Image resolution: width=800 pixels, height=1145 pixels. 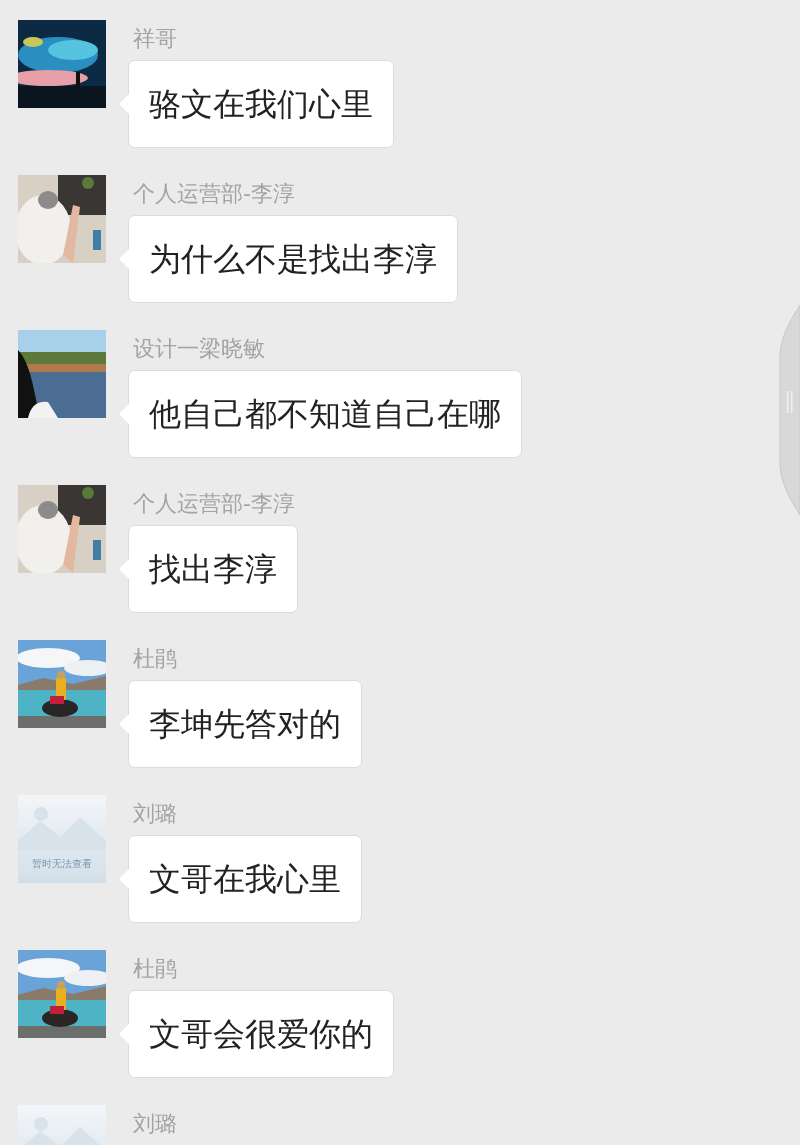 What do you see at coordinates (62, 864) in the screenshot?
I see `placeholder-text: 暂时无法查看` at bounding box center [62, 864].